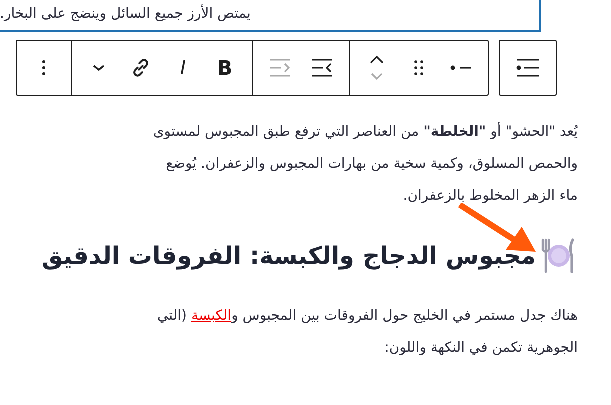 The image size is (611, 405). What do you see at coordinates (367, 316) in the screenshot?
I see `paragraph-line: هناك جدل مستمر في الخليج حول الفروقات بين المجبوس والكبسة (التي` at bounding box center [367, 316].